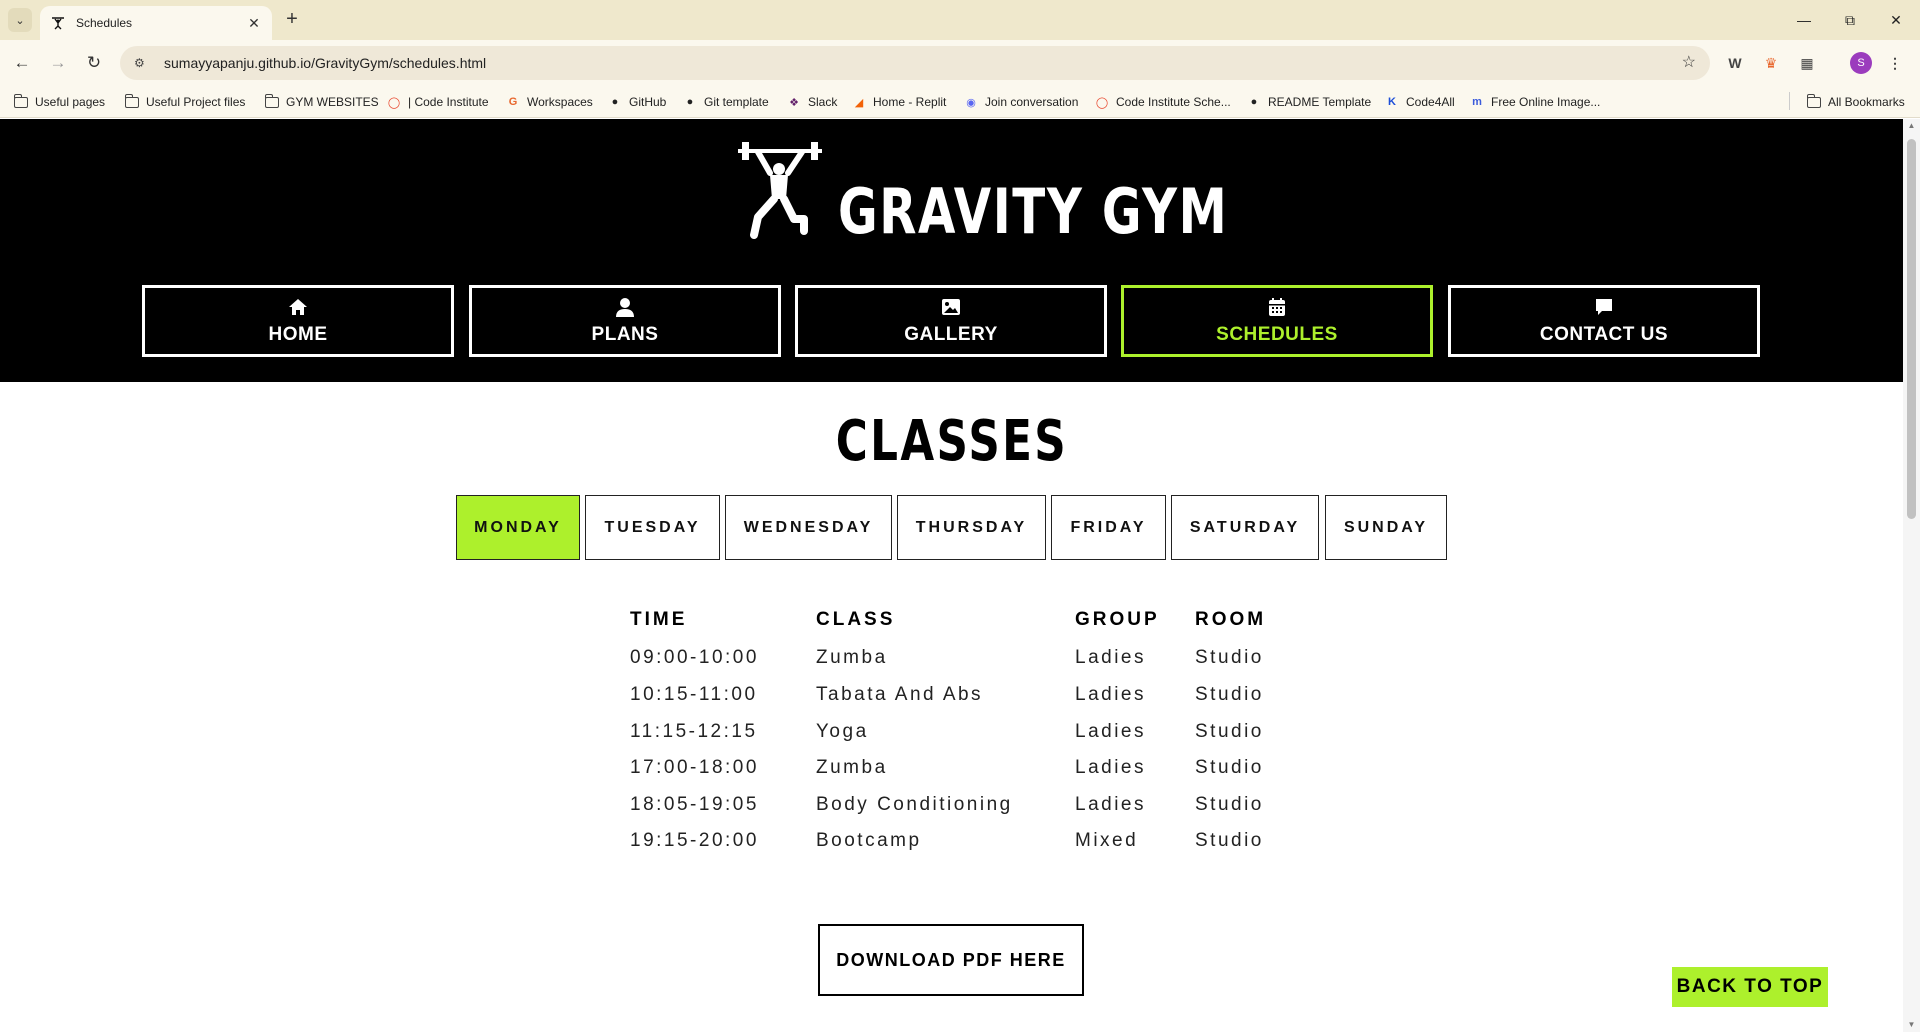 This screenshot has height=1032, width=1920. Describe the element at coordinates (625, 334) in the screenshot. I see `nav-plans-label: PLANS` at that location.